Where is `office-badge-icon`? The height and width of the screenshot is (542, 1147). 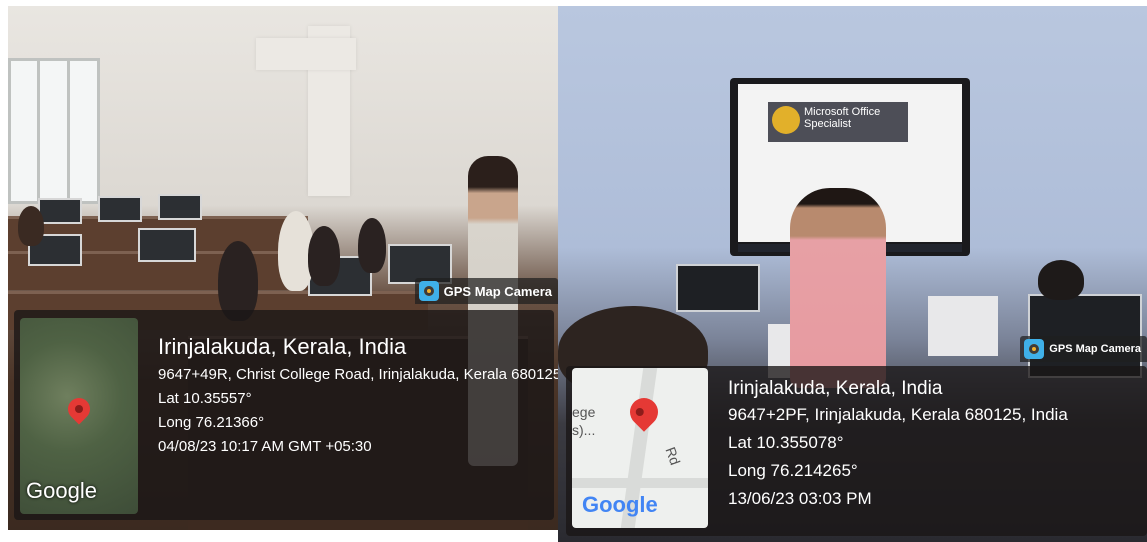 office-badge-icon is located at coordinates (786, 120).